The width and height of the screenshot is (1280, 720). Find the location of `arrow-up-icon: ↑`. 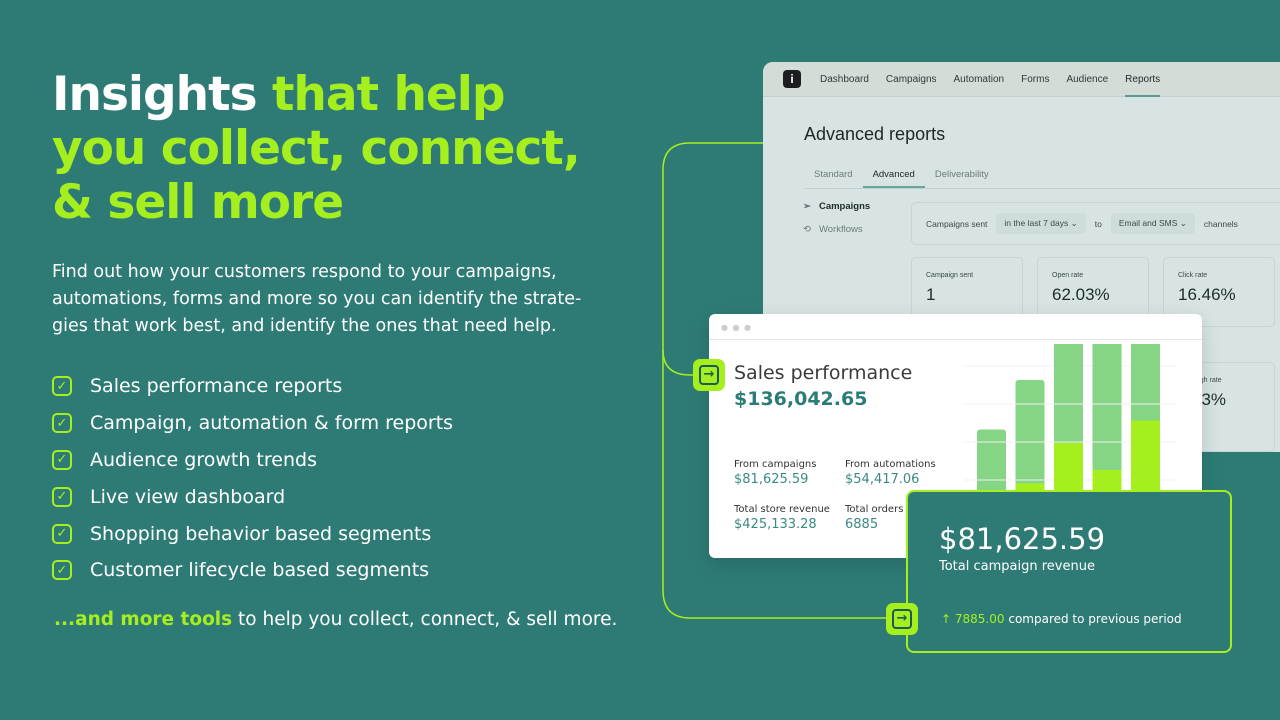

arrow-up-icon: ↑ is located at coordinates (946, 619).